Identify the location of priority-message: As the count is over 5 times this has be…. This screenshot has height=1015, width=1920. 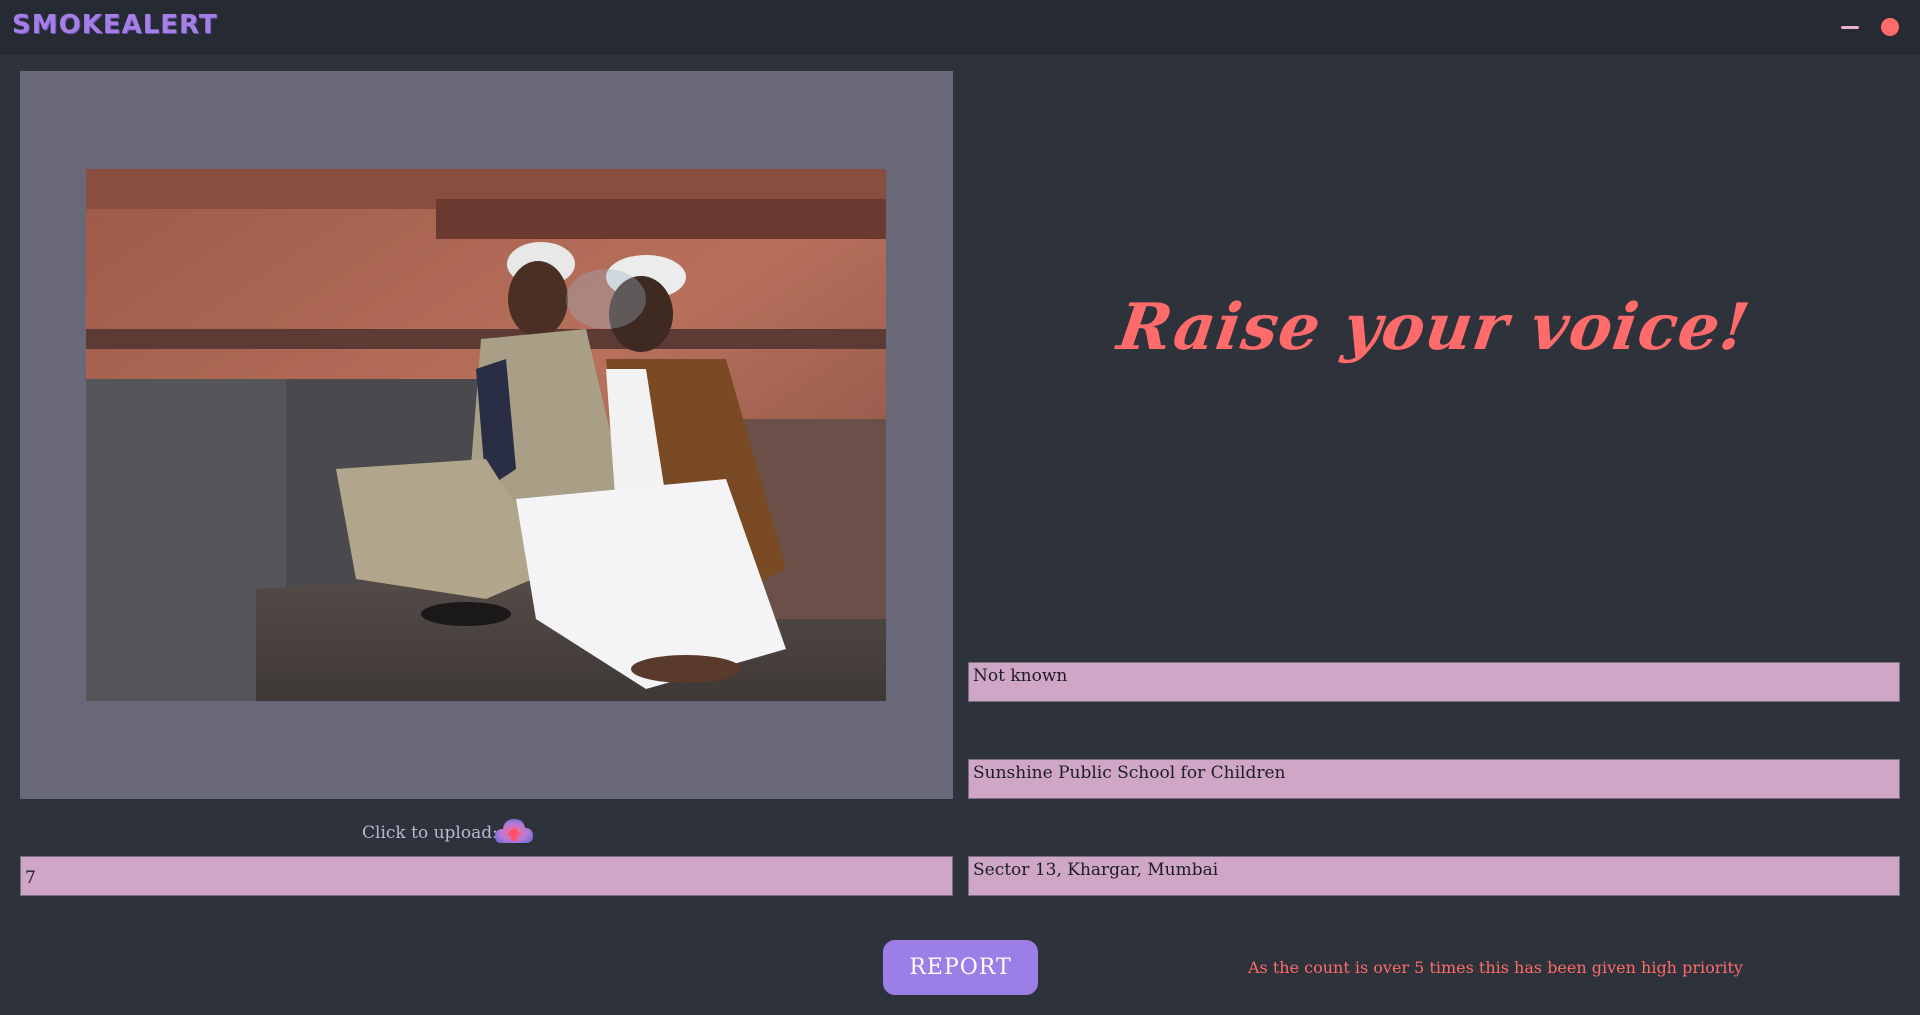
(1495, 967).